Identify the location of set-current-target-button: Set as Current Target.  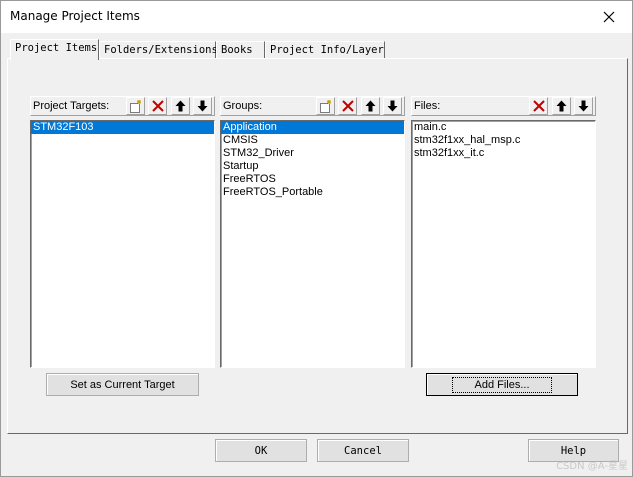
(122, 384).